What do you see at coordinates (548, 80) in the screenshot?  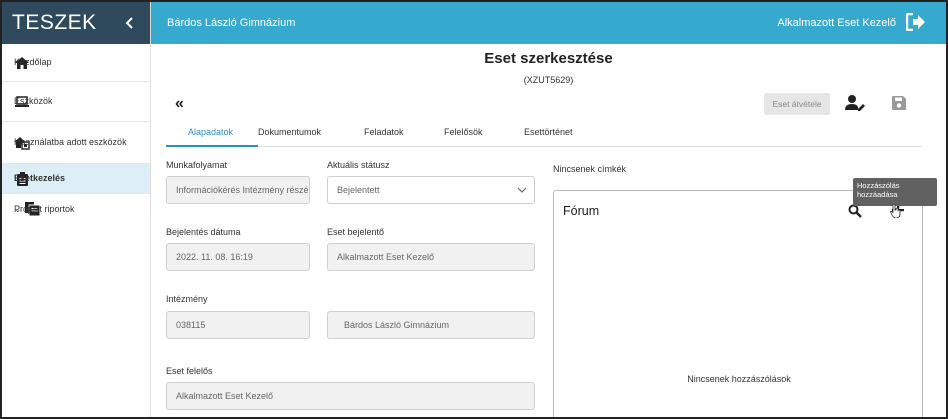 I see `case-id: (XZUT5629)` at bounding box center [548, 80].